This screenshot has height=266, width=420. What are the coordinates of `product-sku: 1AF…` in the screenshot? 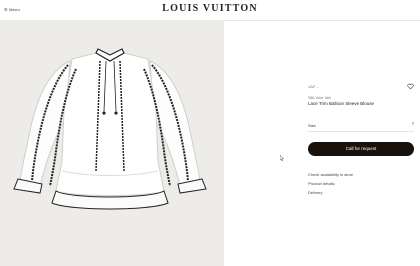 It's located at (314, 86).